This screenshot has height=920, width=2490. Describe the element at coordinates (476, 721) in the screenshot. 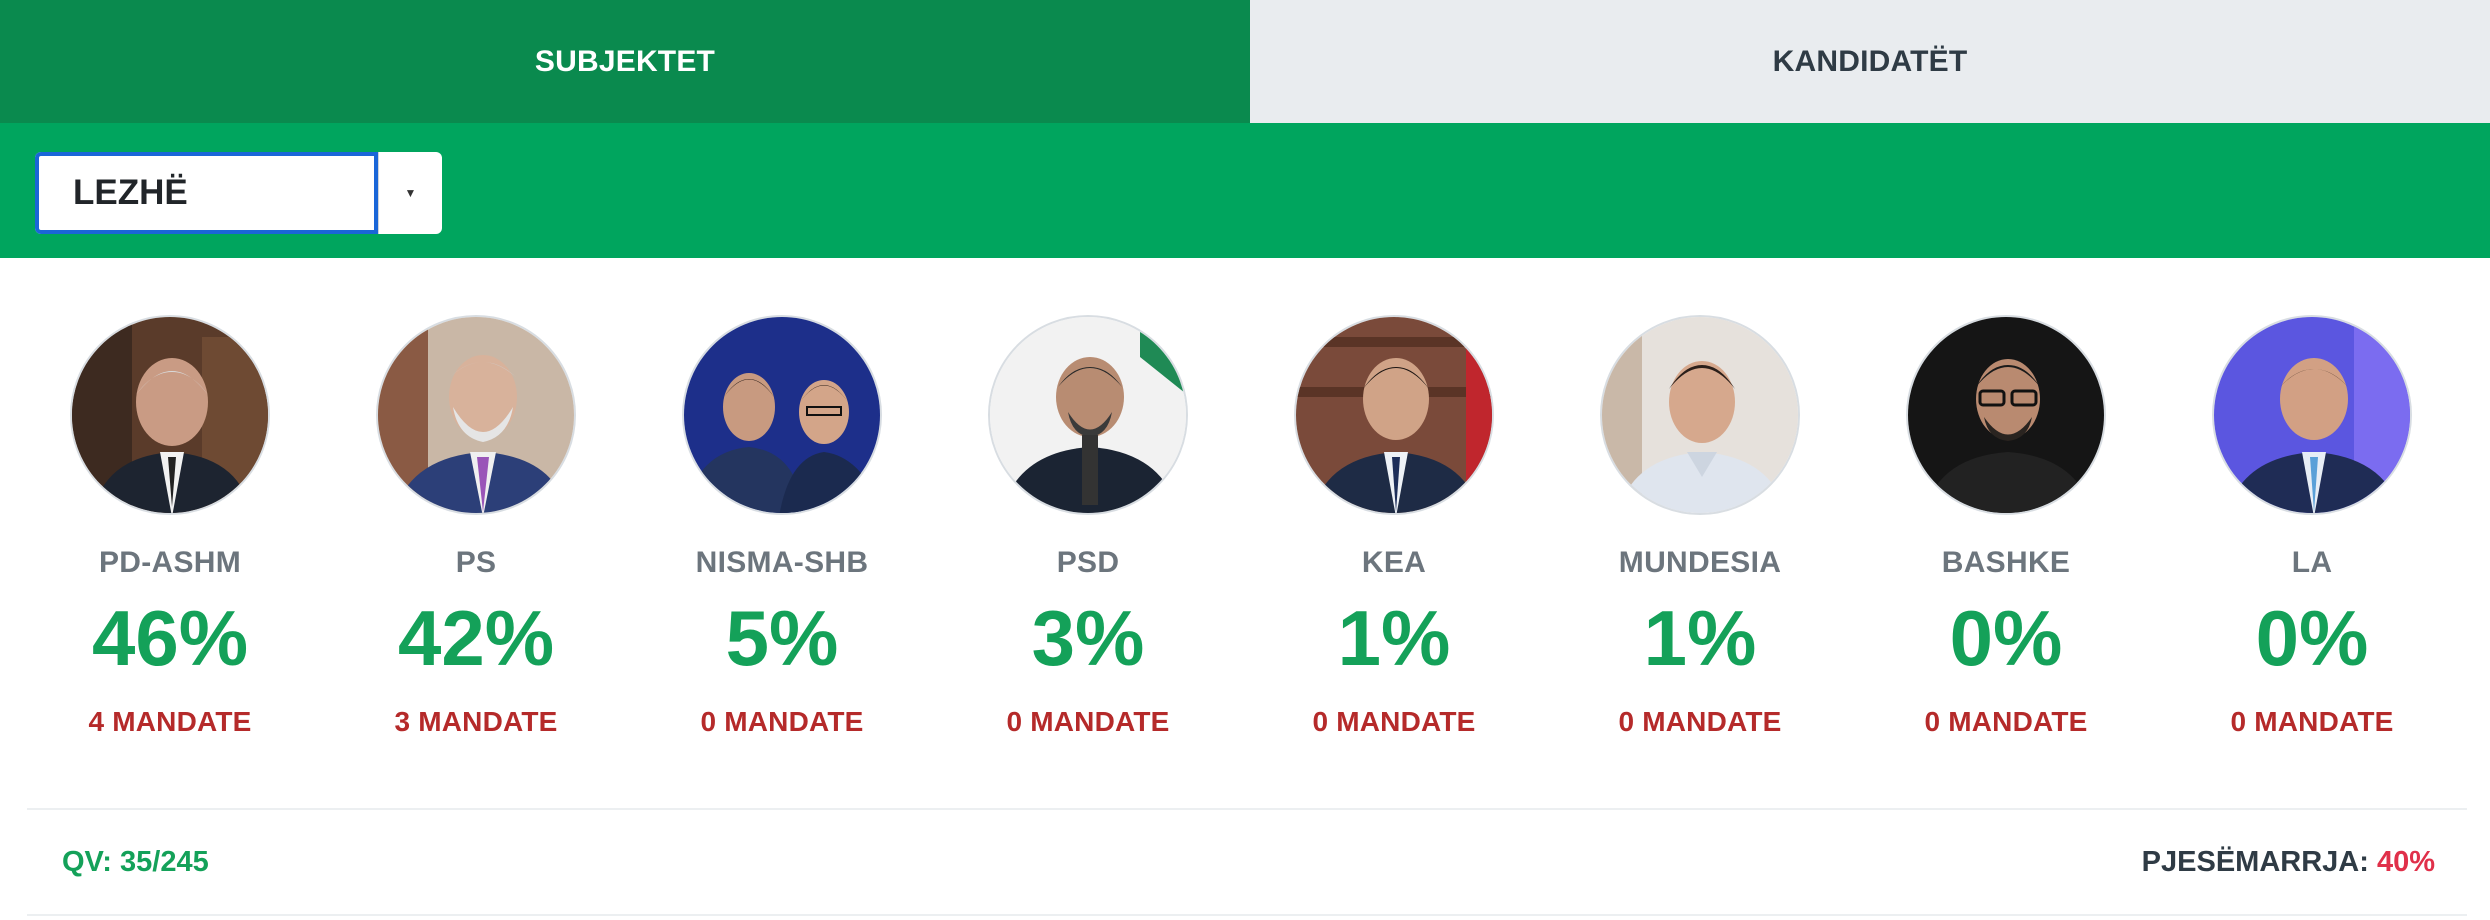

I see `party-seats: 3 MANDATE` at that location.